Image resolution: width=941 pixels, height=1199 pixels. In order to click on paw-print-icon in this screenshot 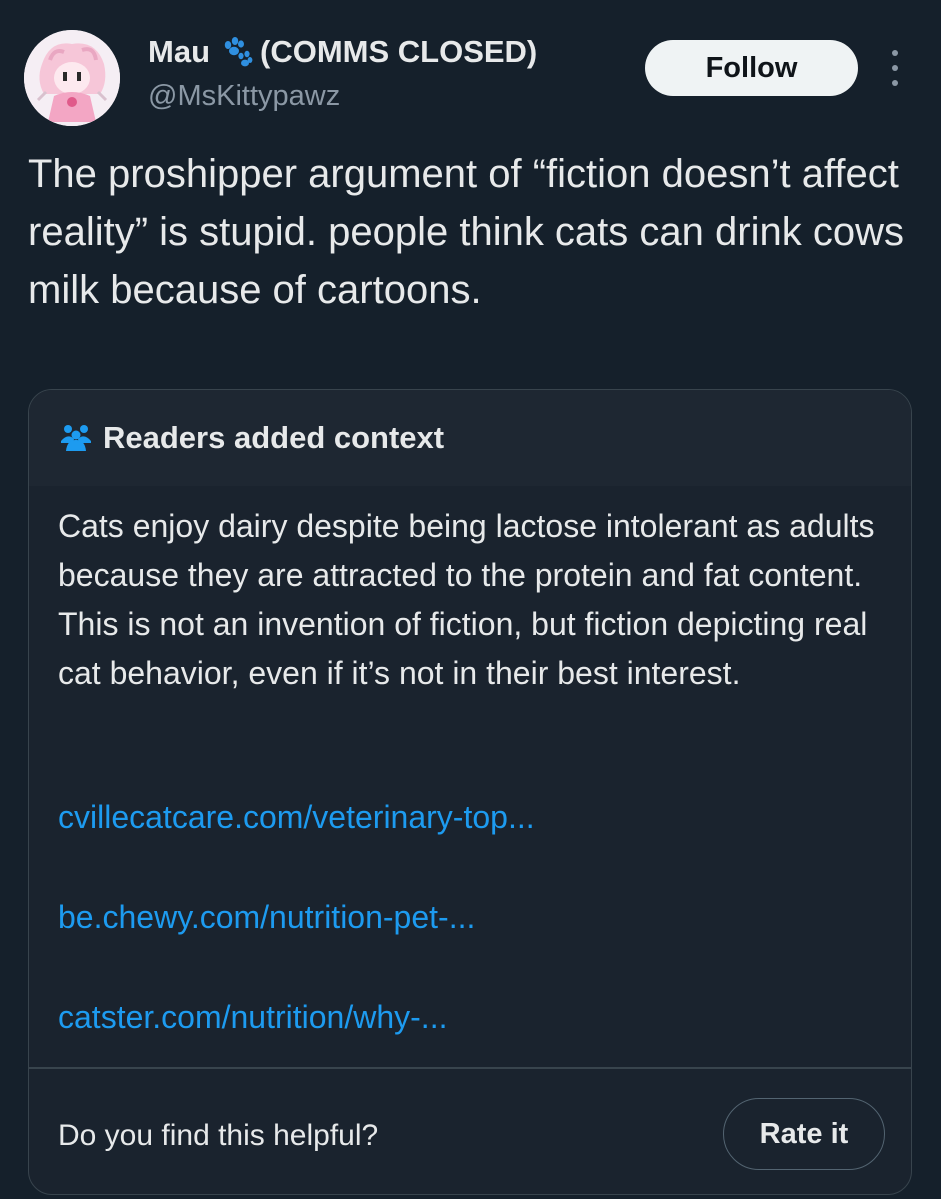, I will do `click(237, 52)`.